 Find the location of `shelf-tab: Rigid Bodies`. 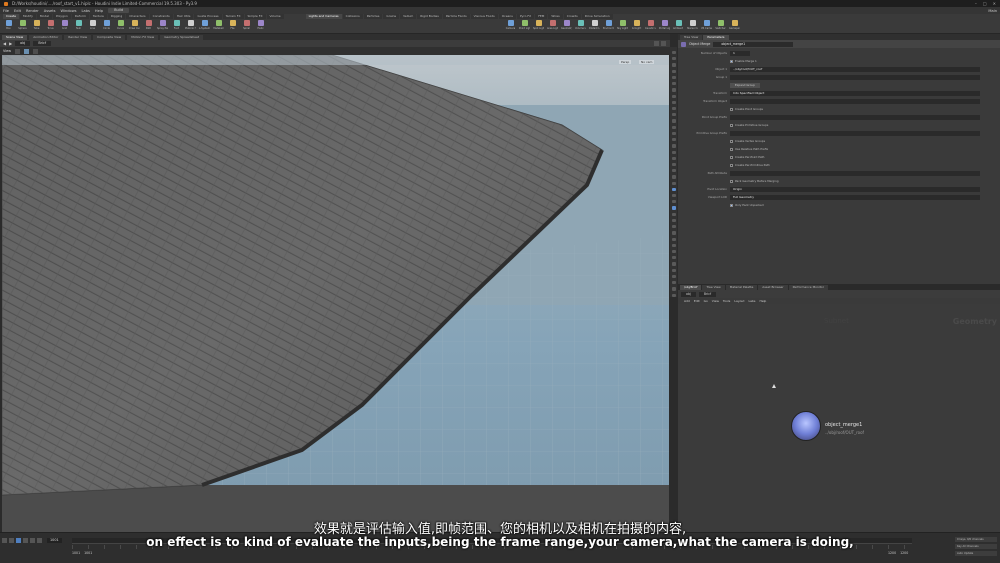

shelf-tab: Rigid Bodies is located at coordinates (429, 16).